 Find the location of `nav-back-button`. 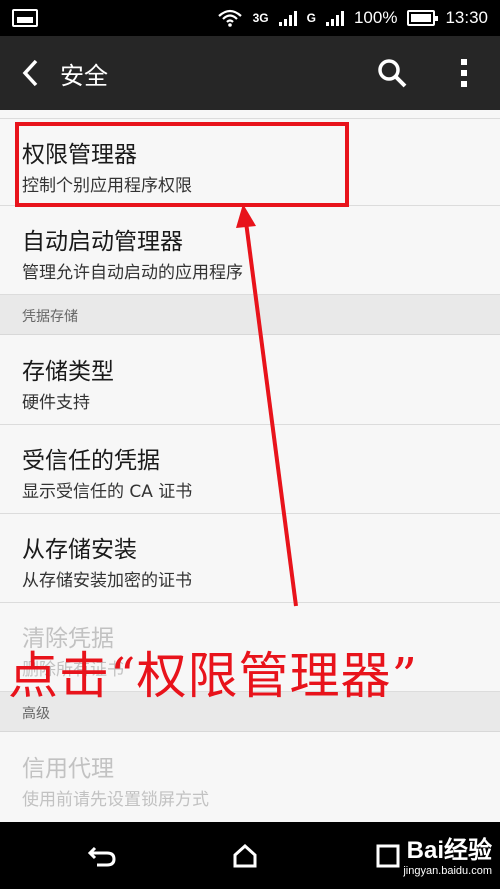

nav-back-button is located at coordinates (102, 856).